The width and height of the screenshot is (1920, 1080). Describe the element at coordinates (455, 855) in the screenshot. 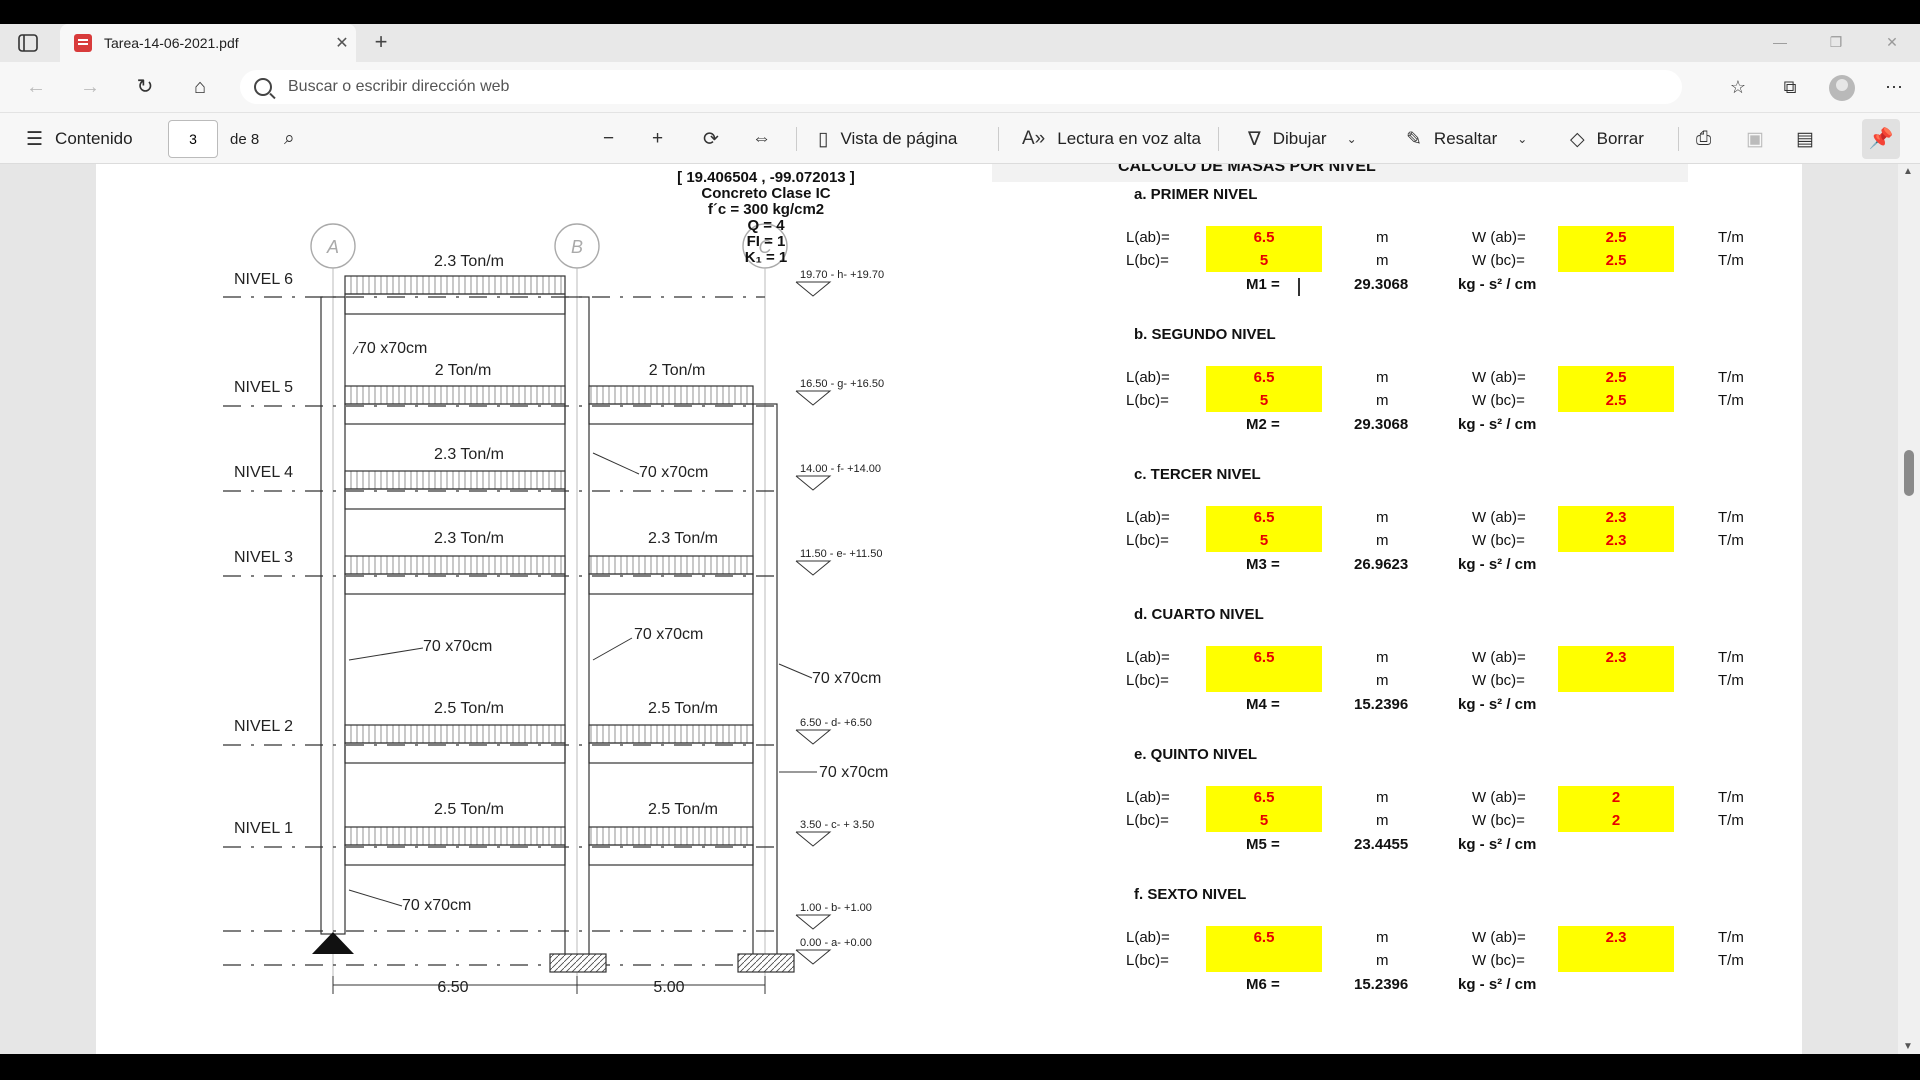

I see `beam-1-ab` at that location.